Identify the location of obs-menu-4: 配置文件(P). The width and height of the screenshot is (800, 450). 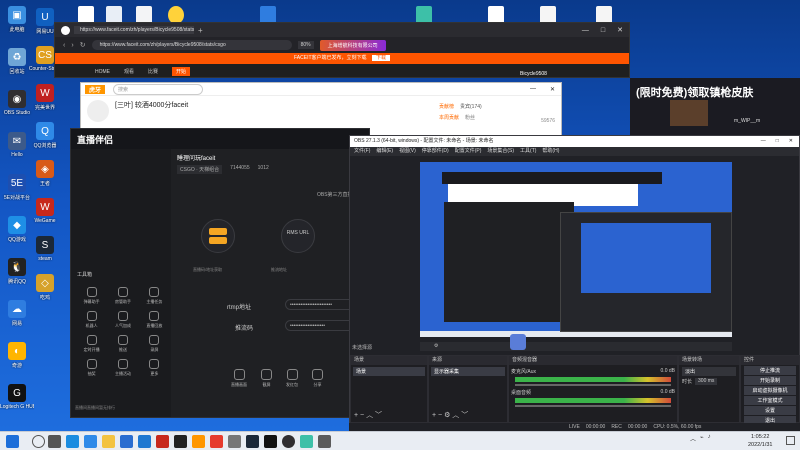
(468, 151).